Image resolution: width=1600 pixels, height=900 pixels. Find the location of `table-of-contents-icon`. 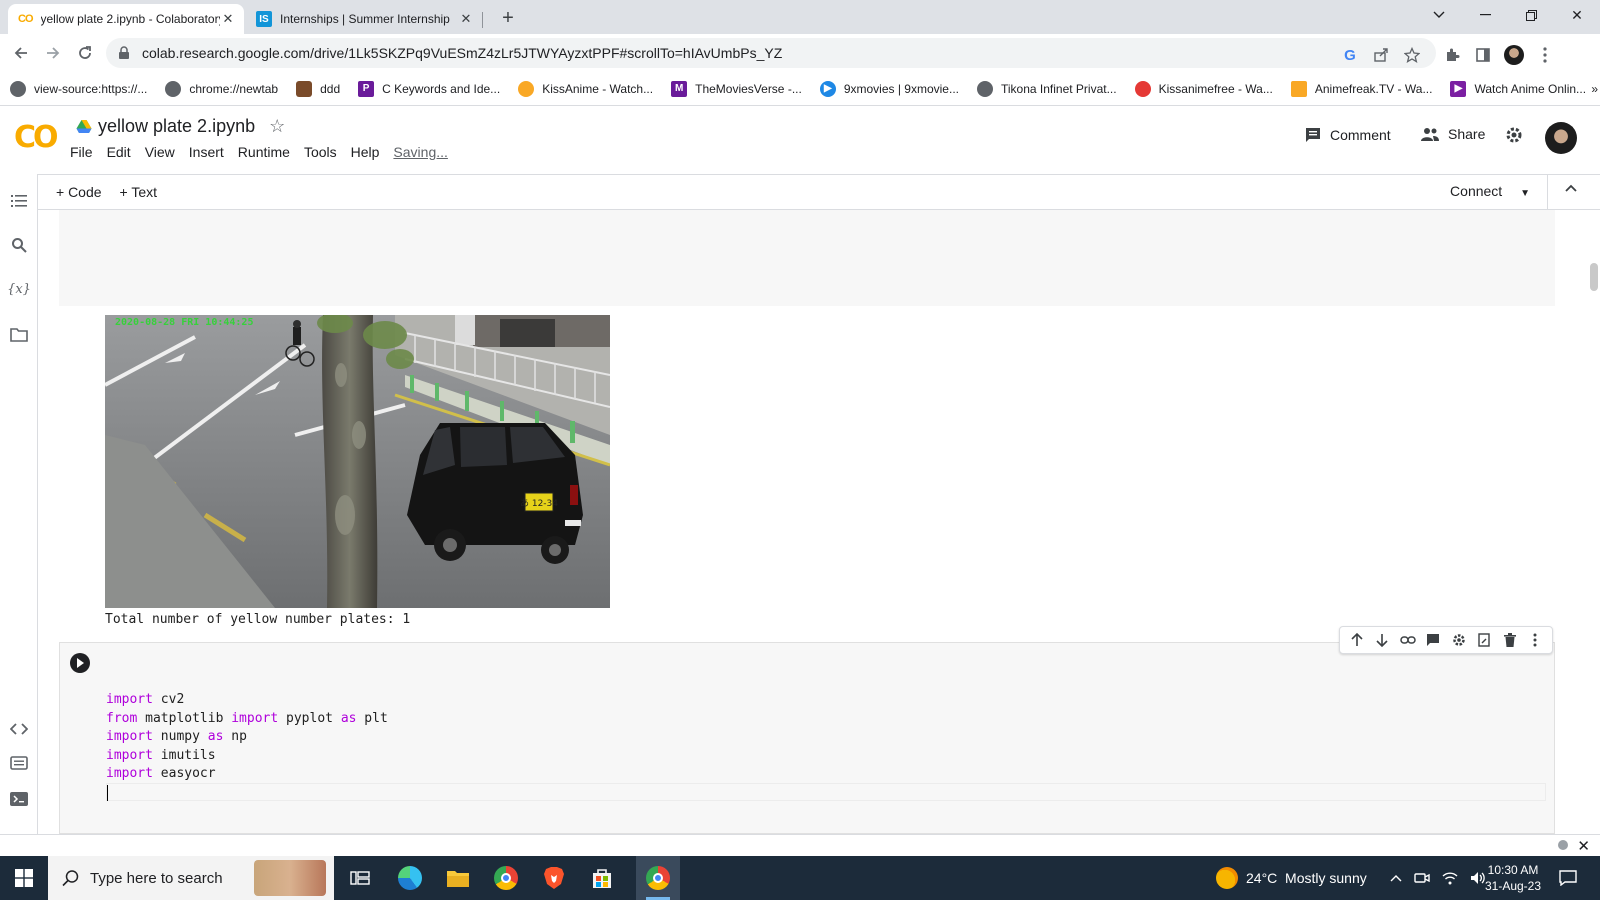

table-of-contents-icon is located at coordinates (19, 201).